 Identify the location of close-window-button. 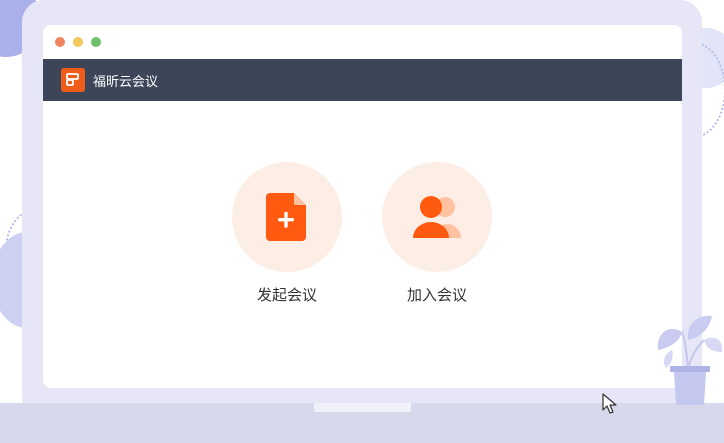
(60, 42).